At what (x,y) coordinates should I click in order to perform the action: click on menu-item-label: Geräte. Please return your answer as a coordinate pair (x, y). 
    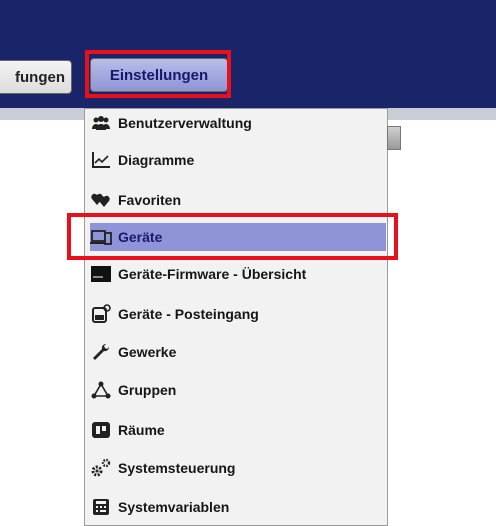
    Looking at the image, I should click on (140, 237).